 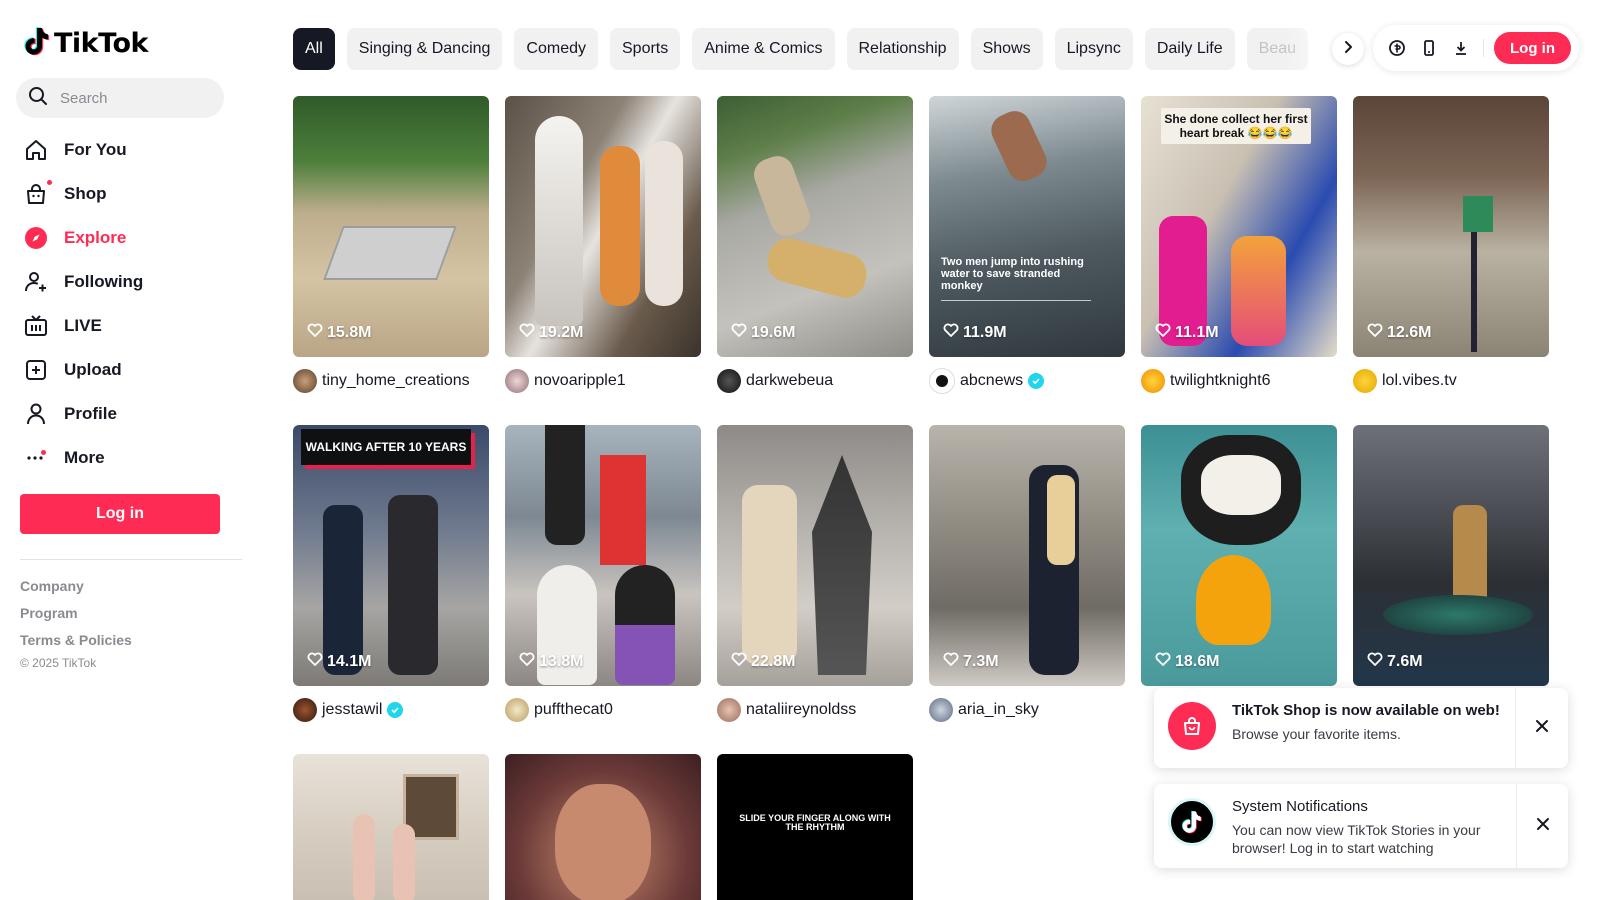 What do you see at coordinates (815, 710) in the screenshot?
I see `video-author: nataliireynoldss` at bounding box center [815, 710].